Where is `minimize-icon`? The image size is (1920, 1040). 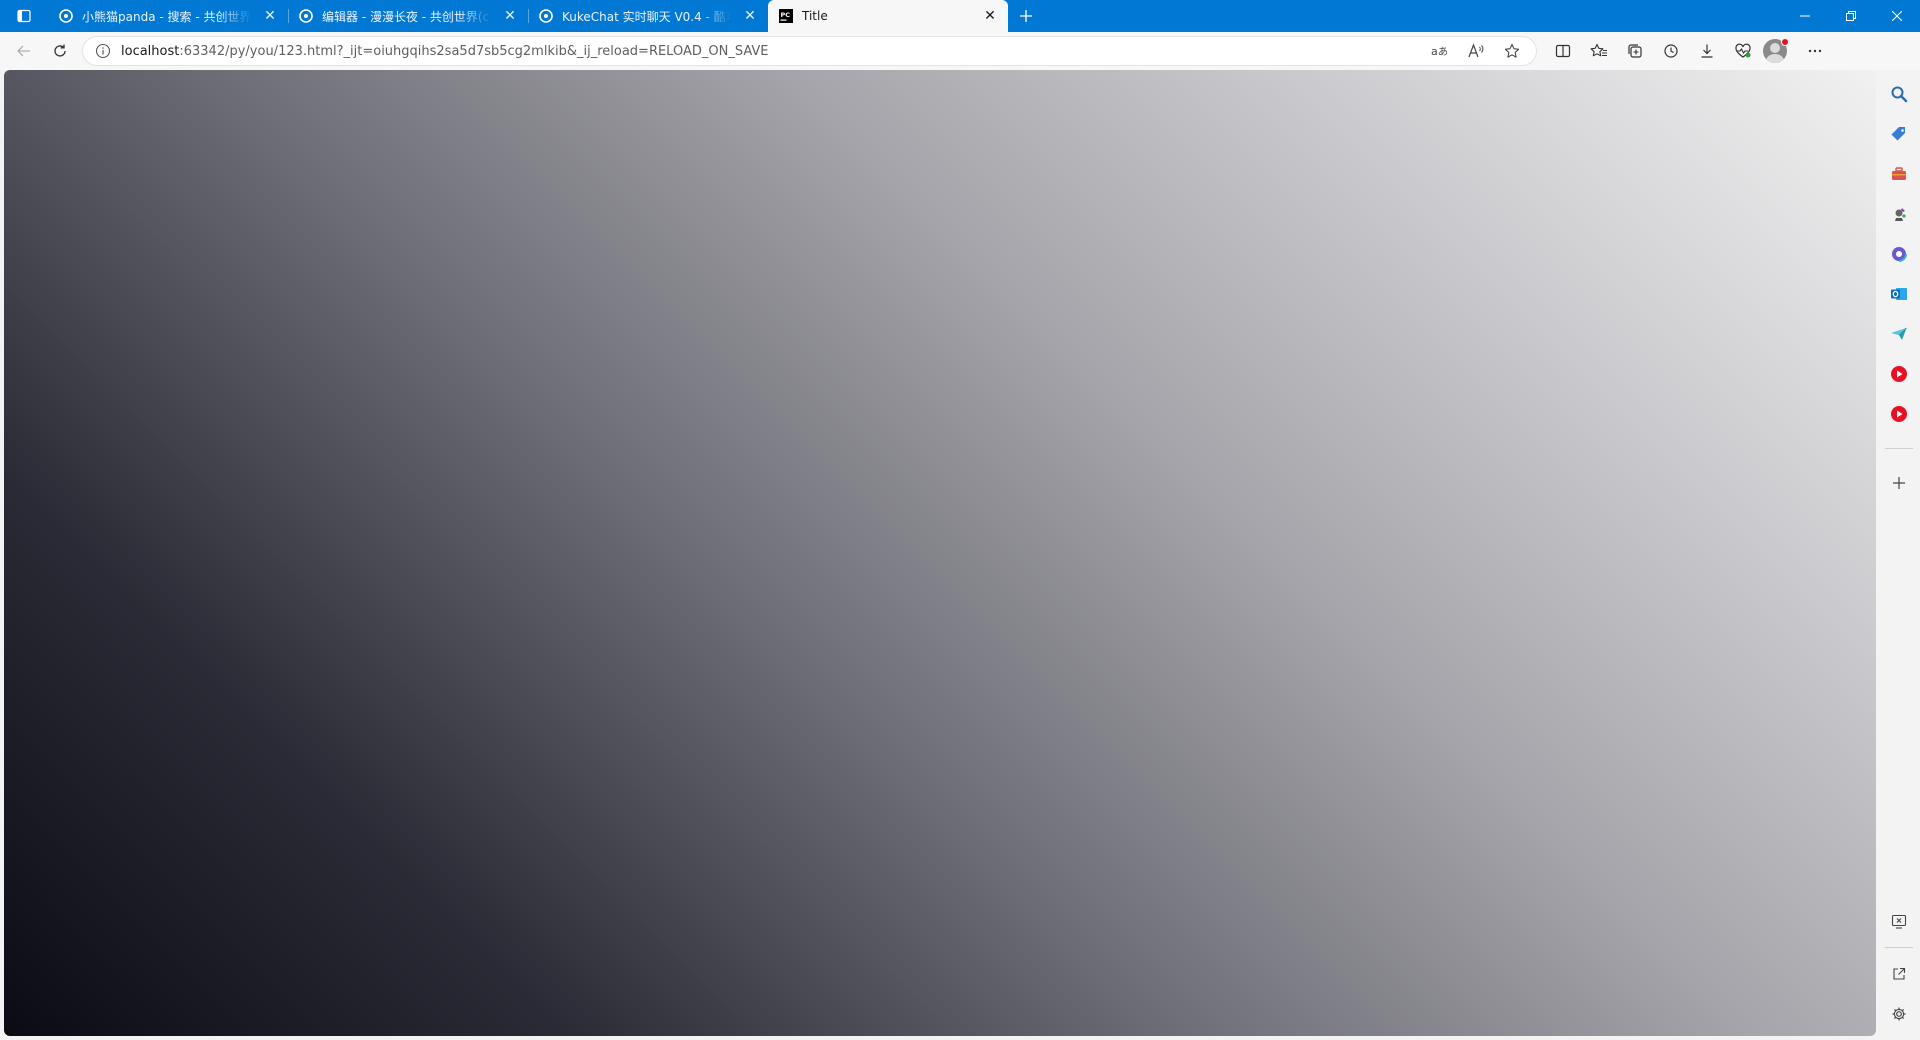 minimize-icon is located at coordinates (1805, 16).